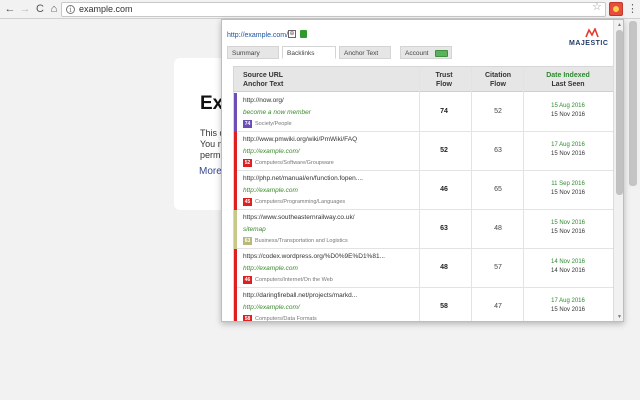  What do you see at coordinates (417, 53) in the screenshot?
I see `tab-account-label: Account` at bounding box center [417, 53].